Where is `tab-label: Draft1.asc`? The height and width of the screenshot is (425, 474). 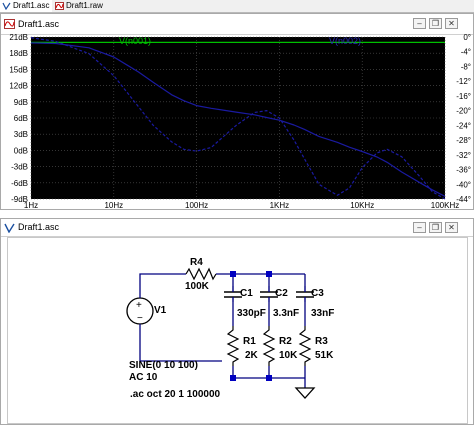 tab-label: Draft1.asc is located at coordinates (31, 5).